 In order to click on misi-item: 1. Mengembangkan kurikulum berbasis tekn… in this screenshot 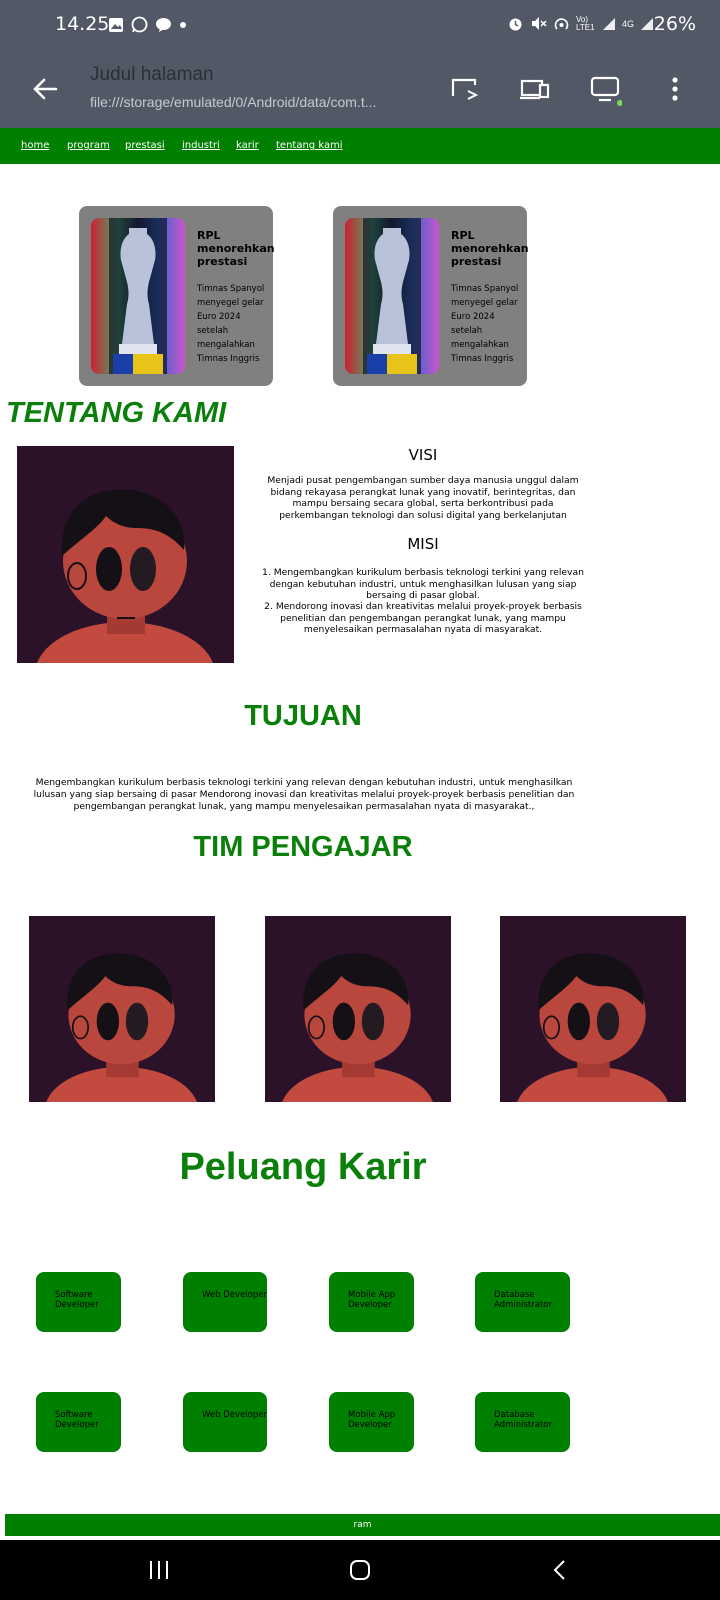, I will do `click(423, 584)`.